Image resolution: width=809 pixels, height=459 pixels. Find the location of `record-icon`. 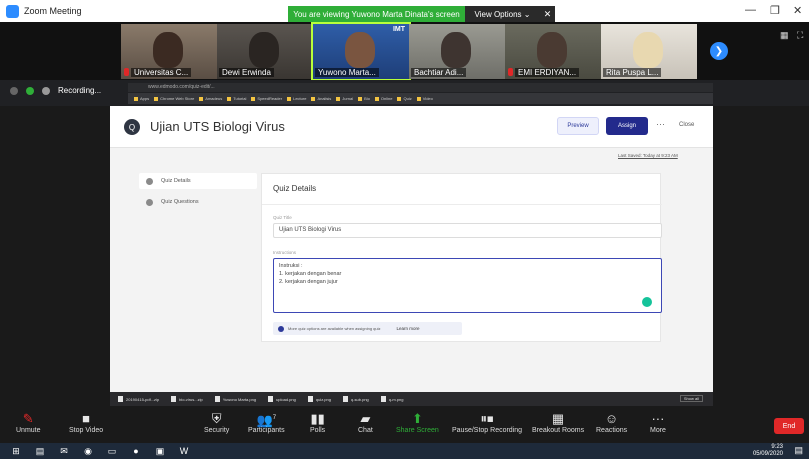

record-icon is located at coordinates (46, 90).